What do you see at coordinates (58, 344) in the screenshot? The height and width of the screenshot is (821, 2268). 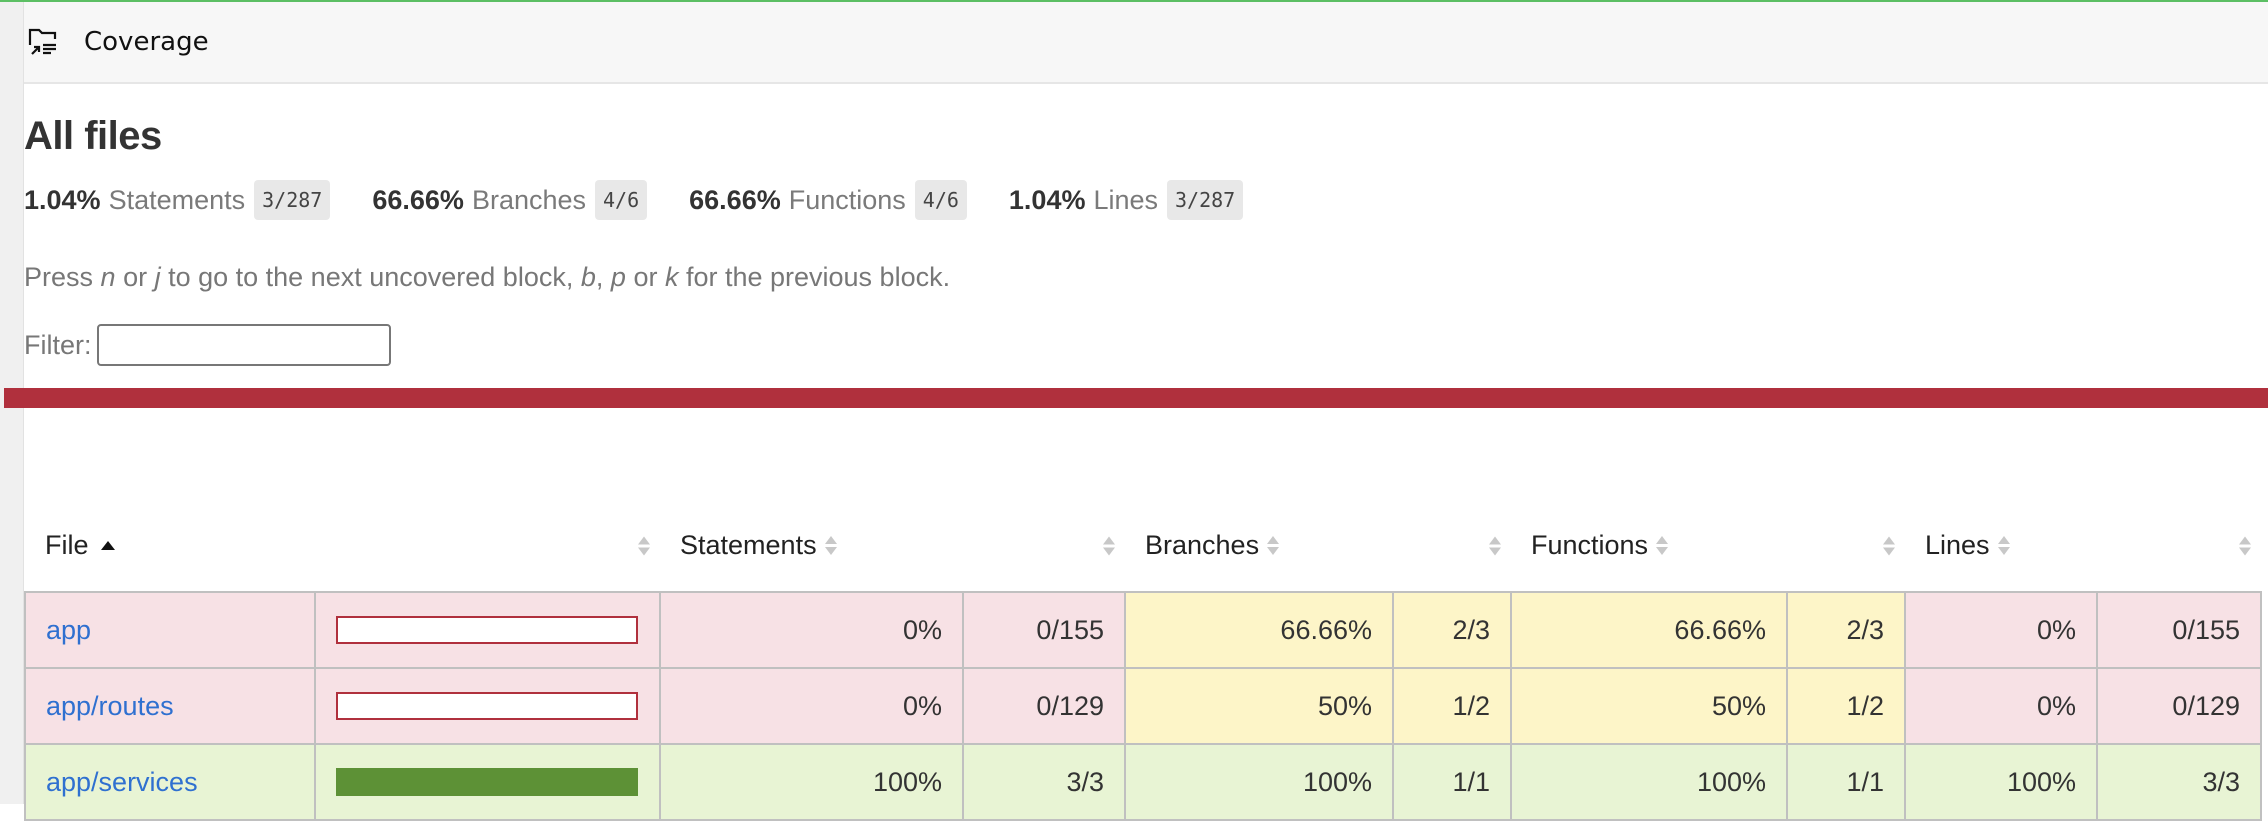 I see `filter-label: Filter:` at bounding box center [58, 344].